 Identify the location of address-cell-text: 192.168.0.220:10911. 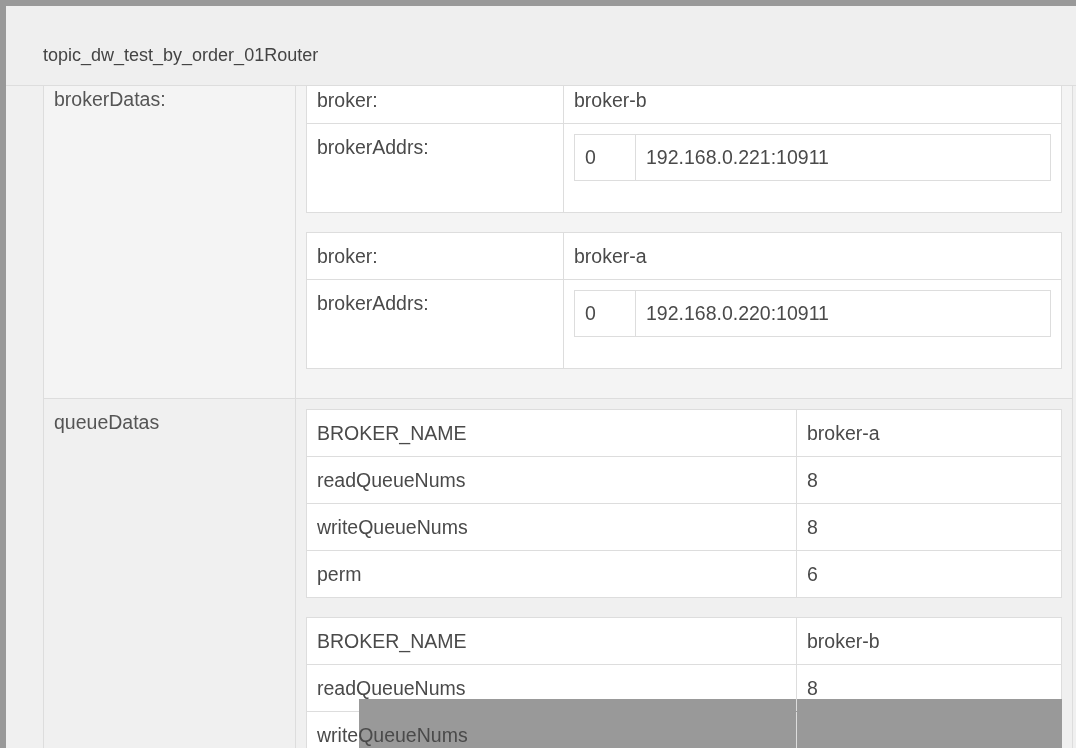
(737, 313).